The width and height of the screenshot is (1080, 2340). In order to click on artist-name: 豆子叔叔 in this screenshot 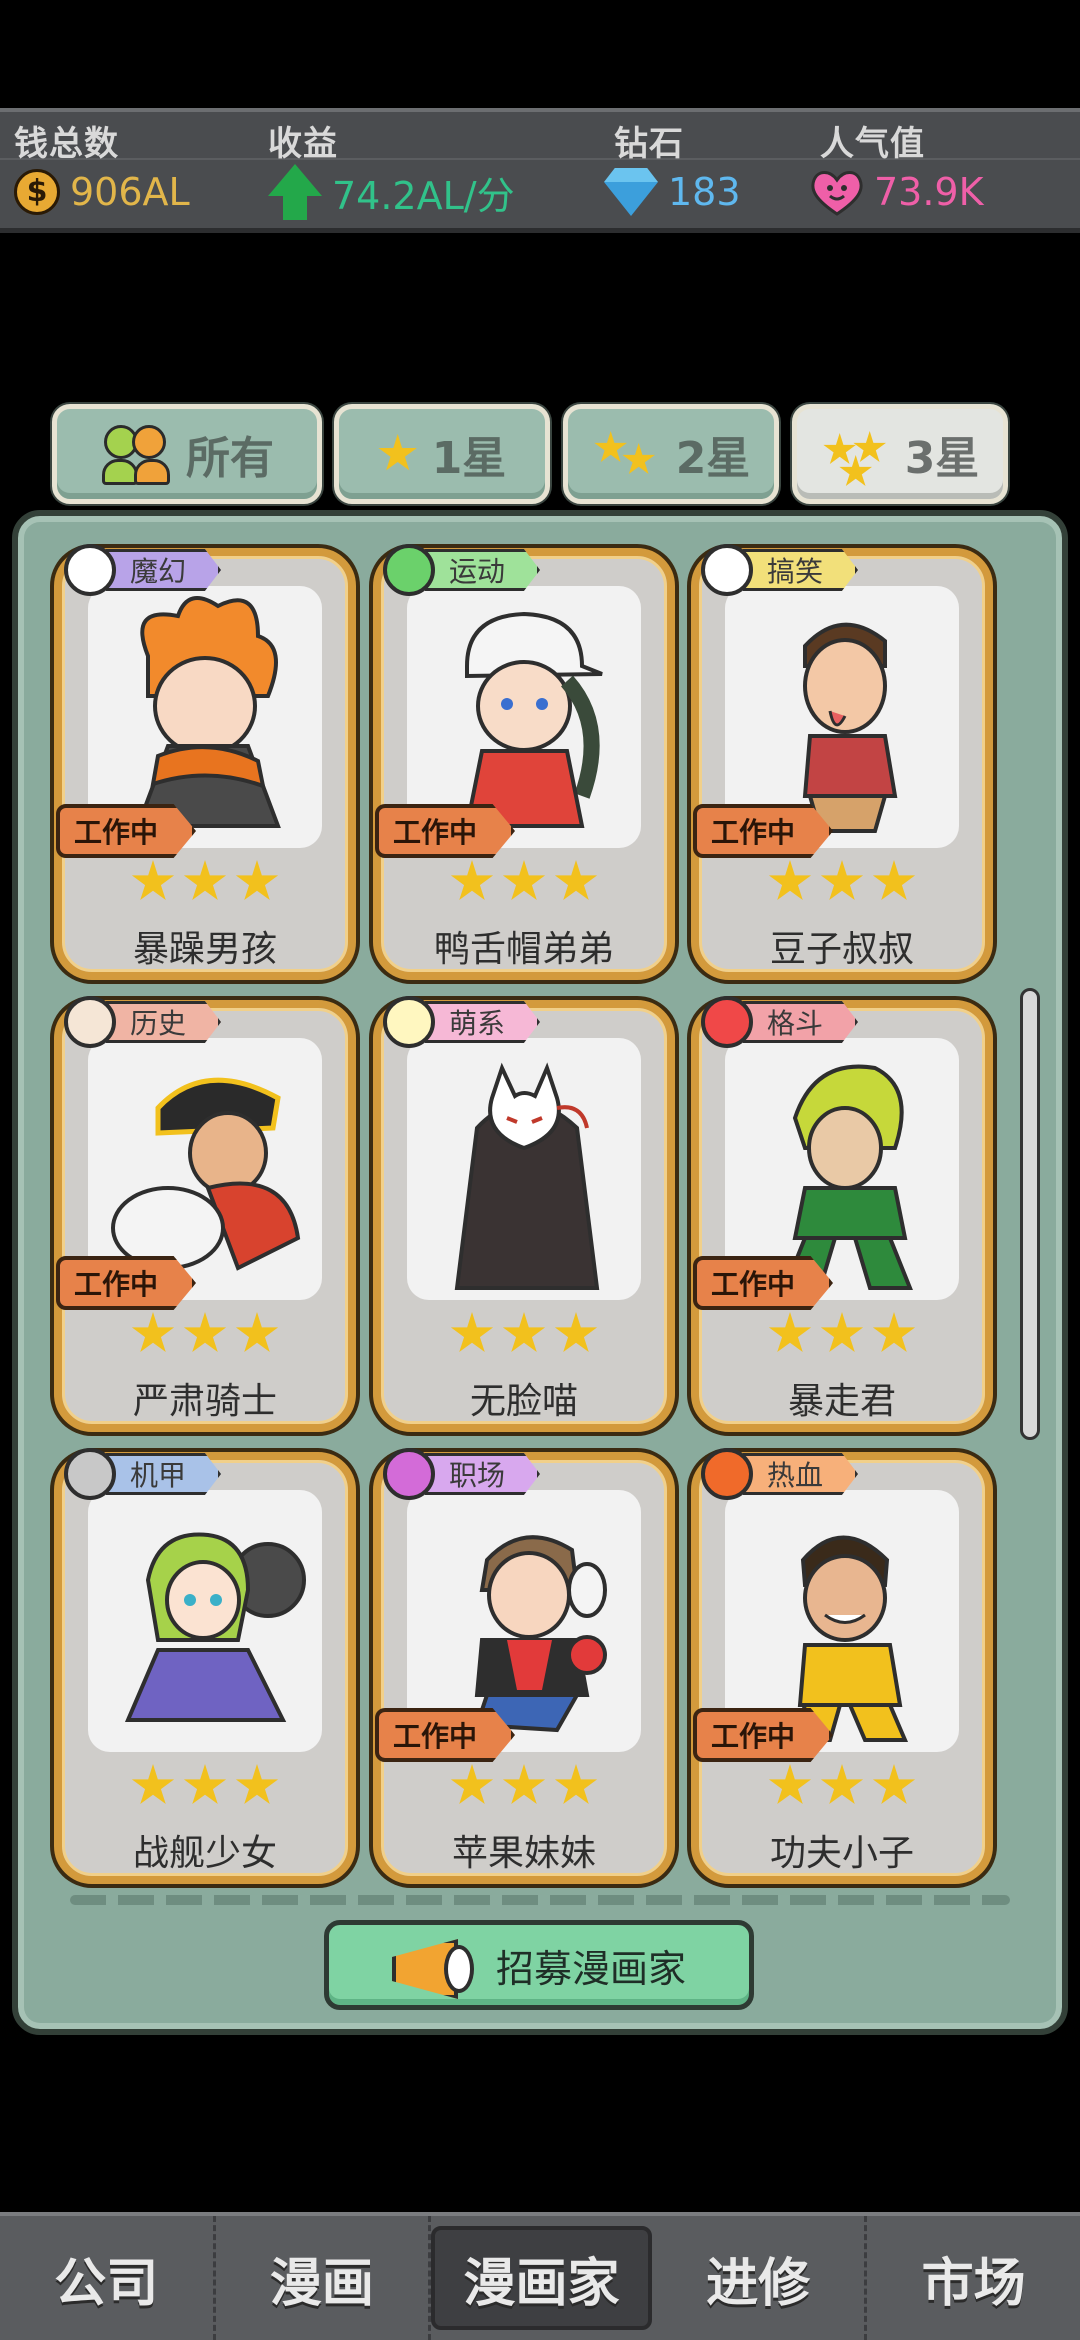, I will do `click(841, 949)`.